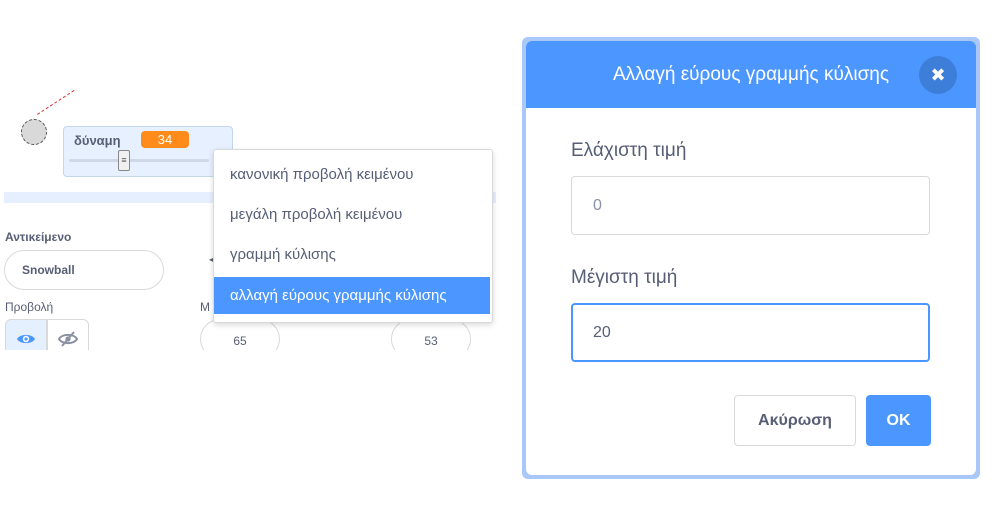 The height and width of the screenshot is (515, 1008). What do you see at coordinates (938, 75) in the screenshot?
I see `close-icon: ✖` at bounding box center [938, 75].